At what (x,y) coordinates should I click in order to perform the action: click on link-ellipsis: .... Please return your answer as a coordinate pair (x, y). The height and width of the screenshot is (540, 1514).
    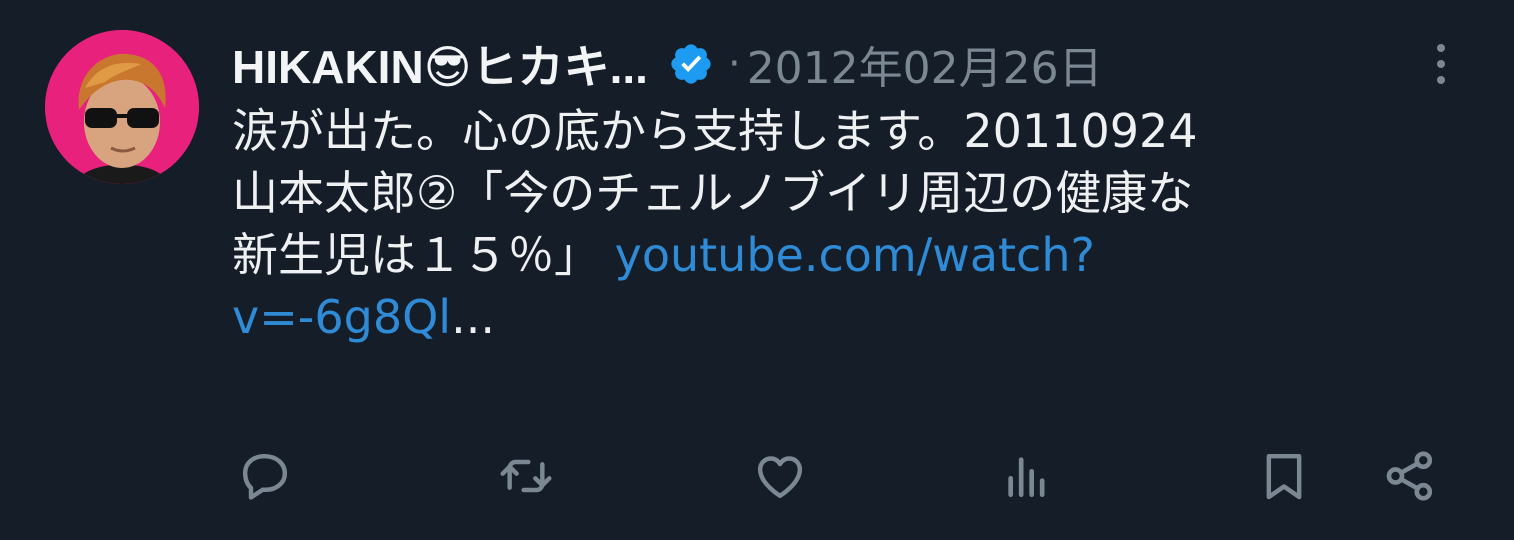
    Looking at the image, I should click on (473, 317).